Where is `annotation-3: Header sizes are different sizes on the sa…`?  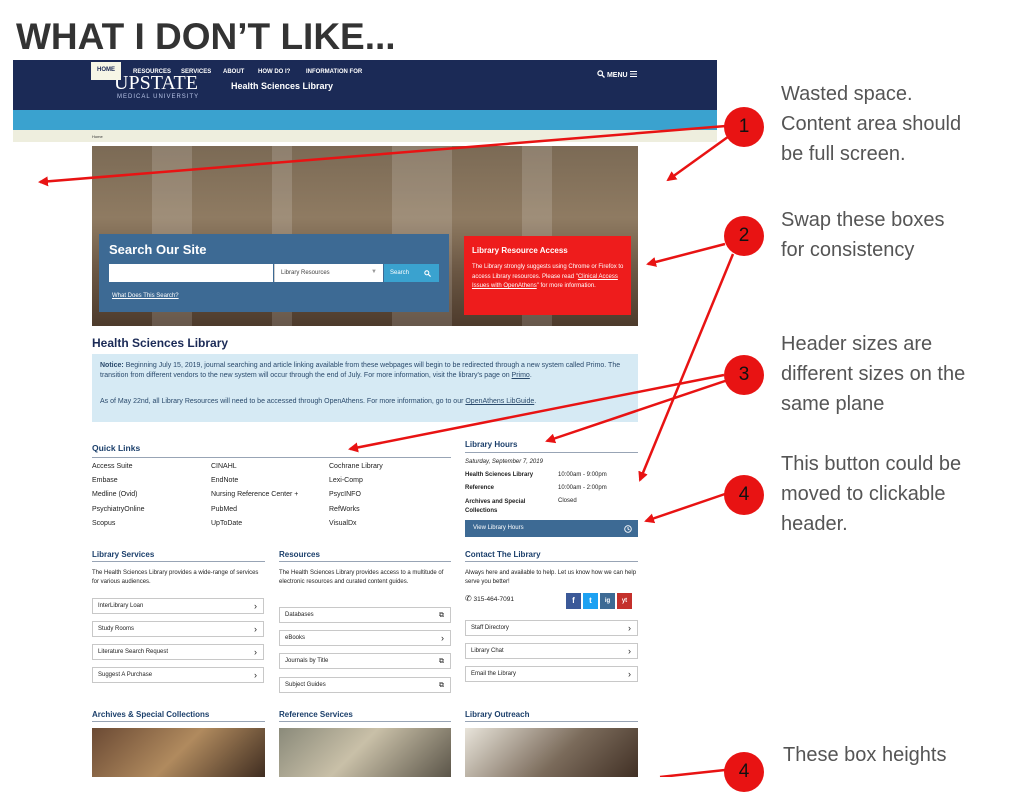
annotation-3: Header sizes are different sizes on the sa… is located at coordinates (873, 374).